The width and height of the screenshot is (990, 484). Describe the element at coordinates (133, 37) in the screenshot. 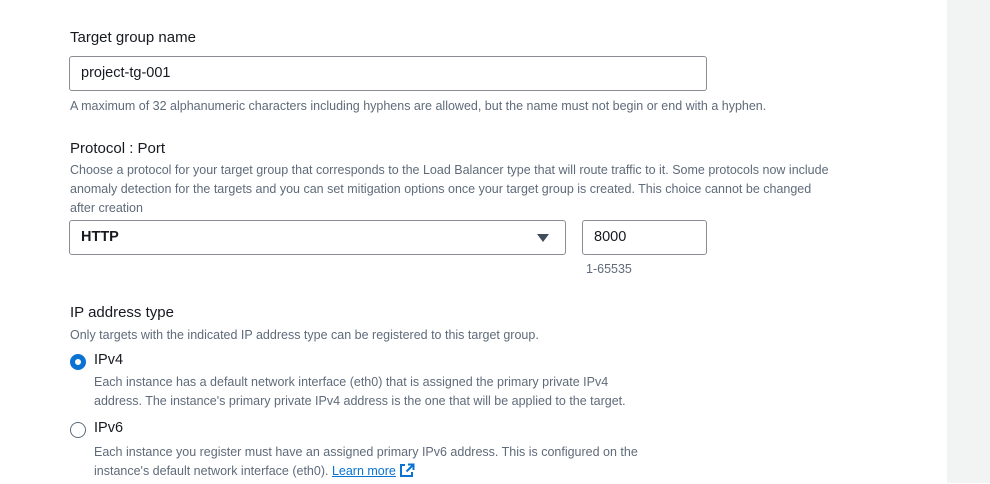

I see `target-group-name-label: Target group name` at that location.